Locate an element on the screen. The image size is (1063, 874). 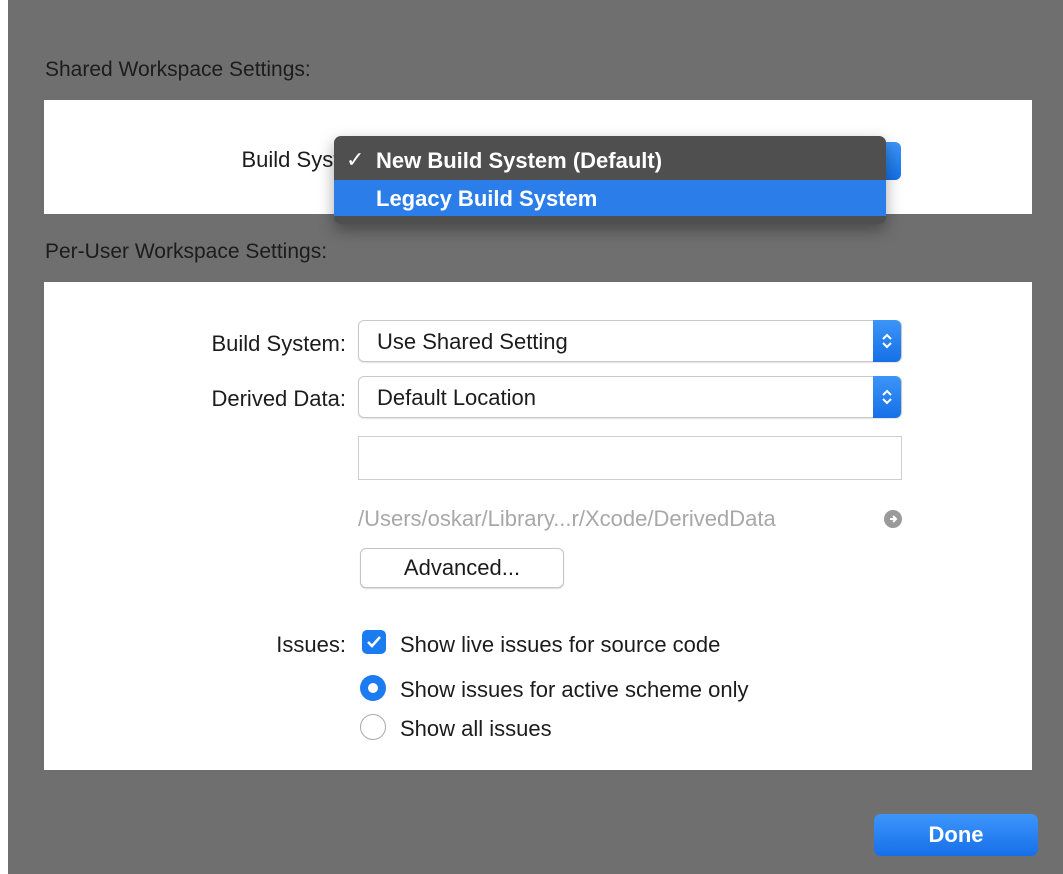
derived-data-value: Default Location is located at coordinates (456, 397).